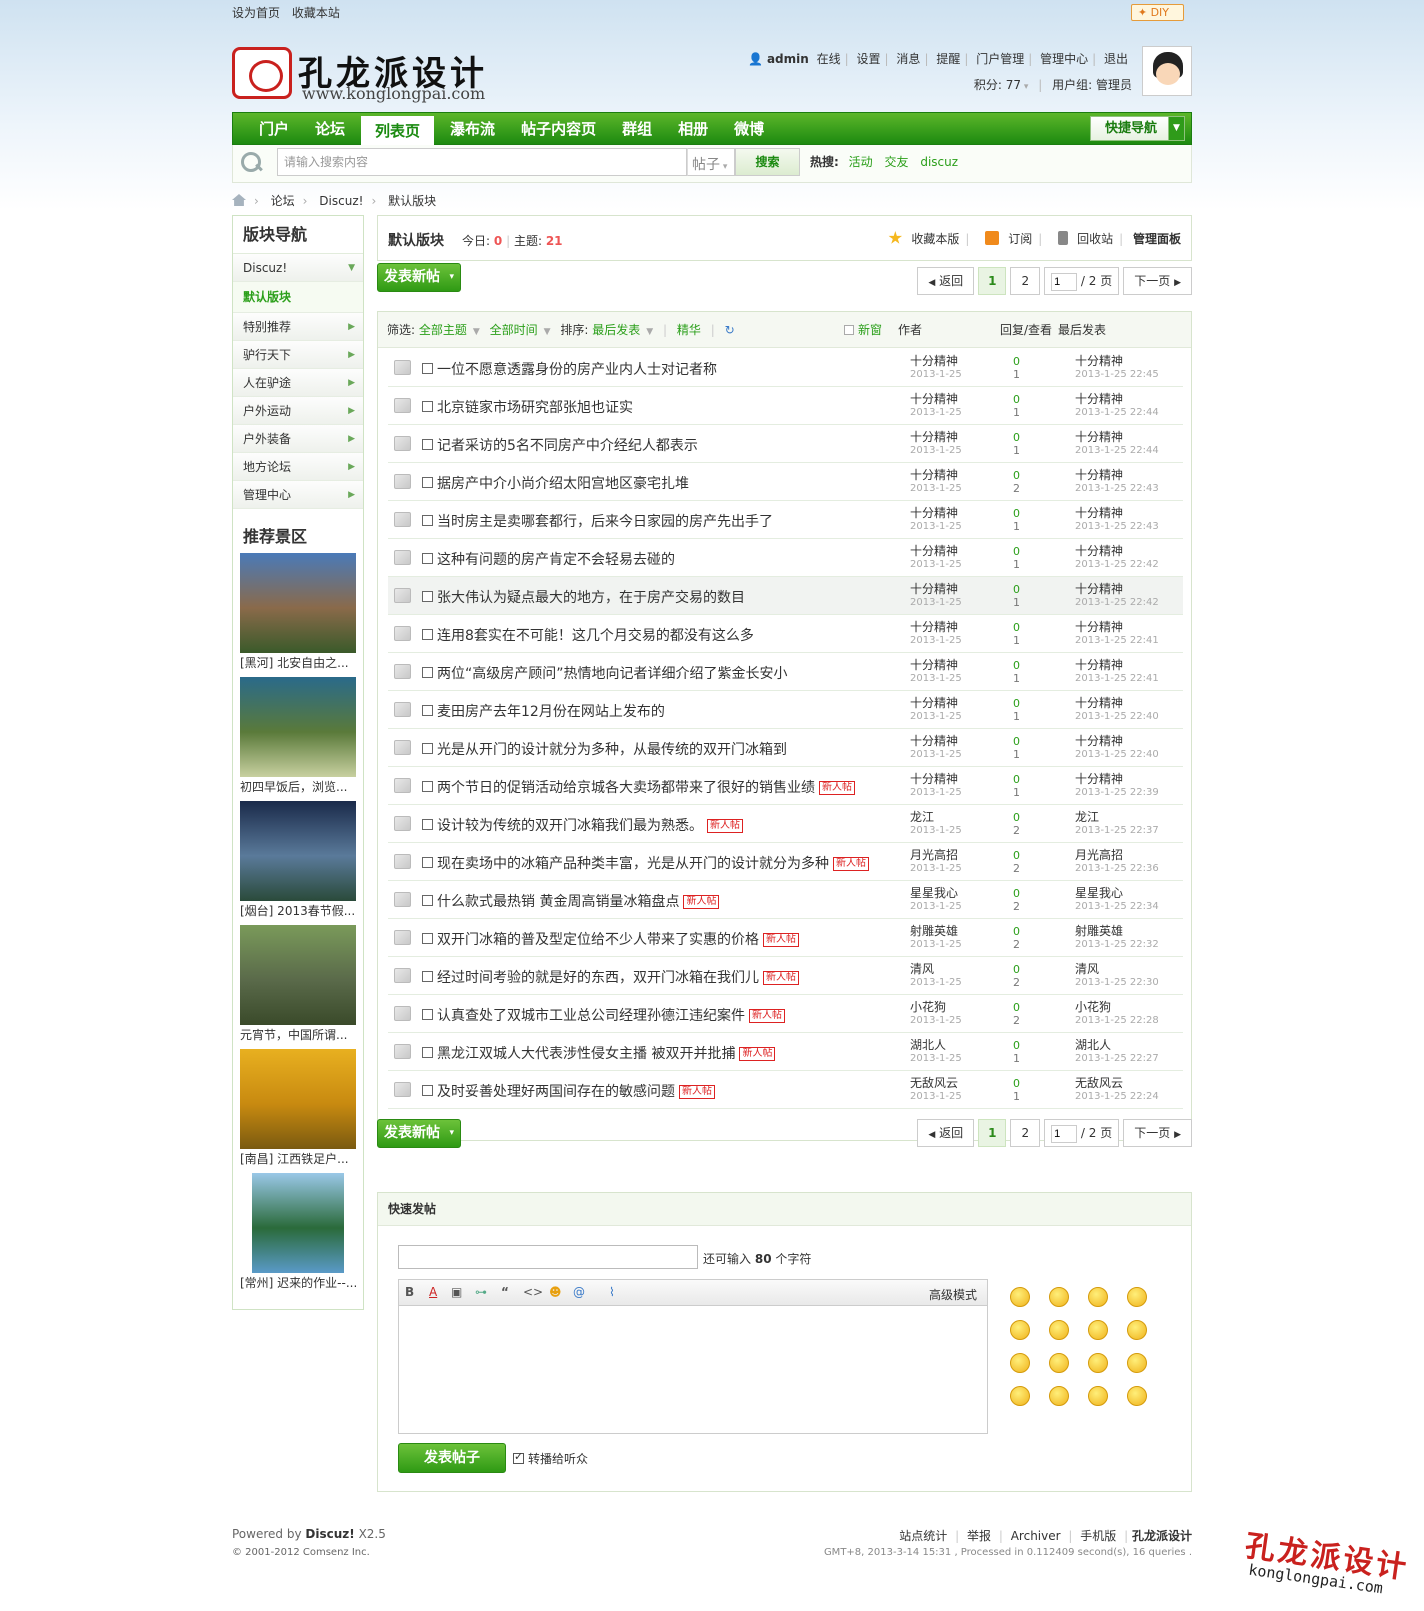 Image resolution: width=1424 pixels, height=1611 pixels. I want to click on quick-nav-button: 快捷导航 ▼, so click(1137, 128).